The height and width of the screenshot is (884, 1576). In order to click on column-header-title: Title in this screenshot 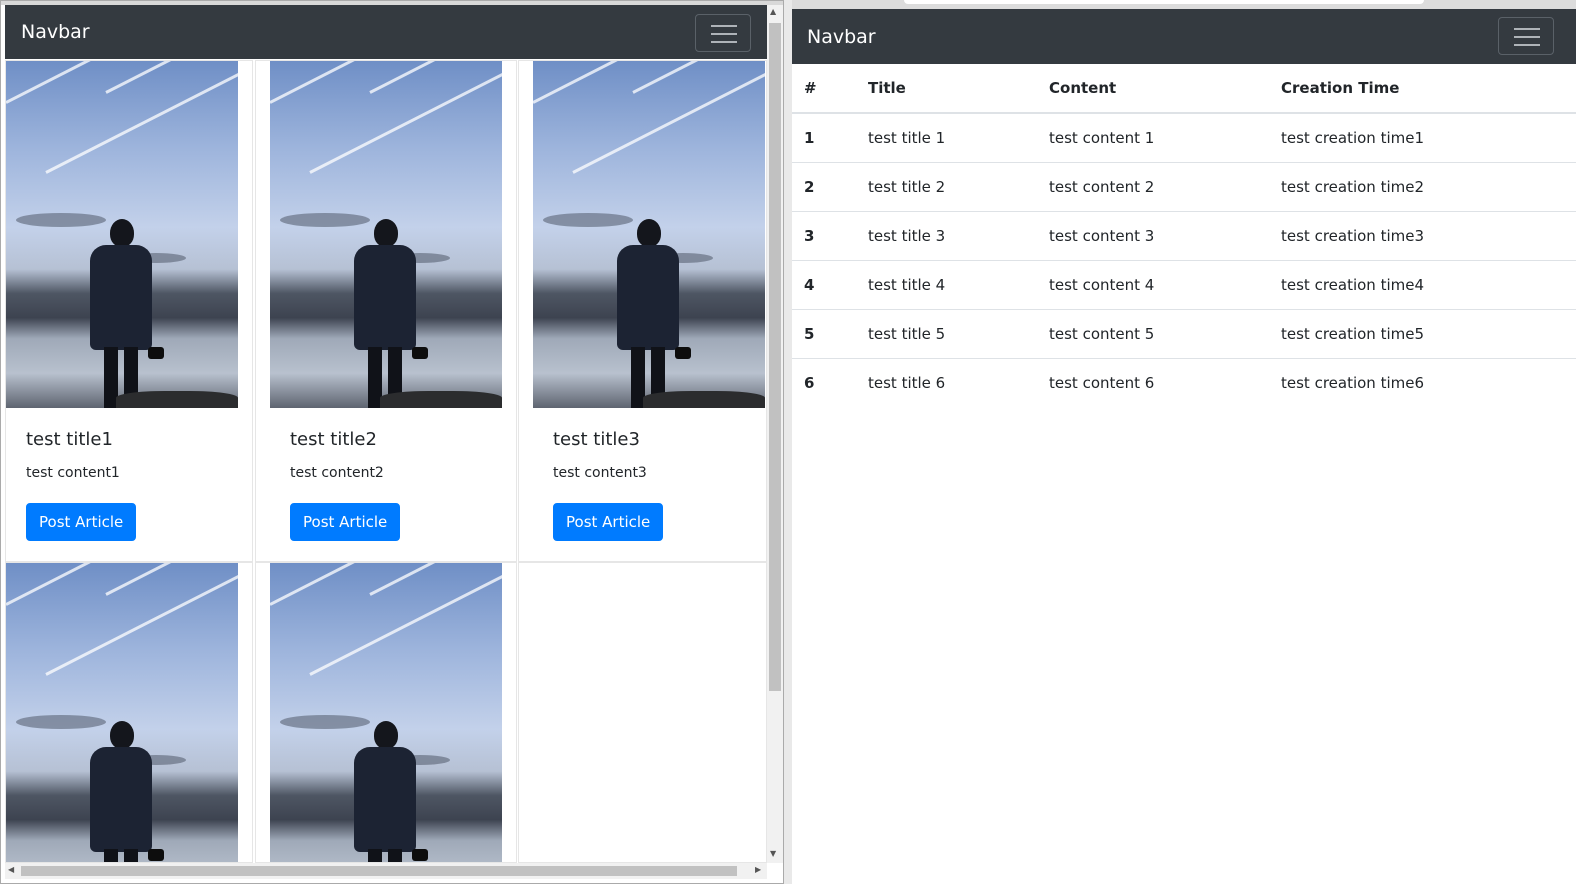, I will do `click(946, 89)`.